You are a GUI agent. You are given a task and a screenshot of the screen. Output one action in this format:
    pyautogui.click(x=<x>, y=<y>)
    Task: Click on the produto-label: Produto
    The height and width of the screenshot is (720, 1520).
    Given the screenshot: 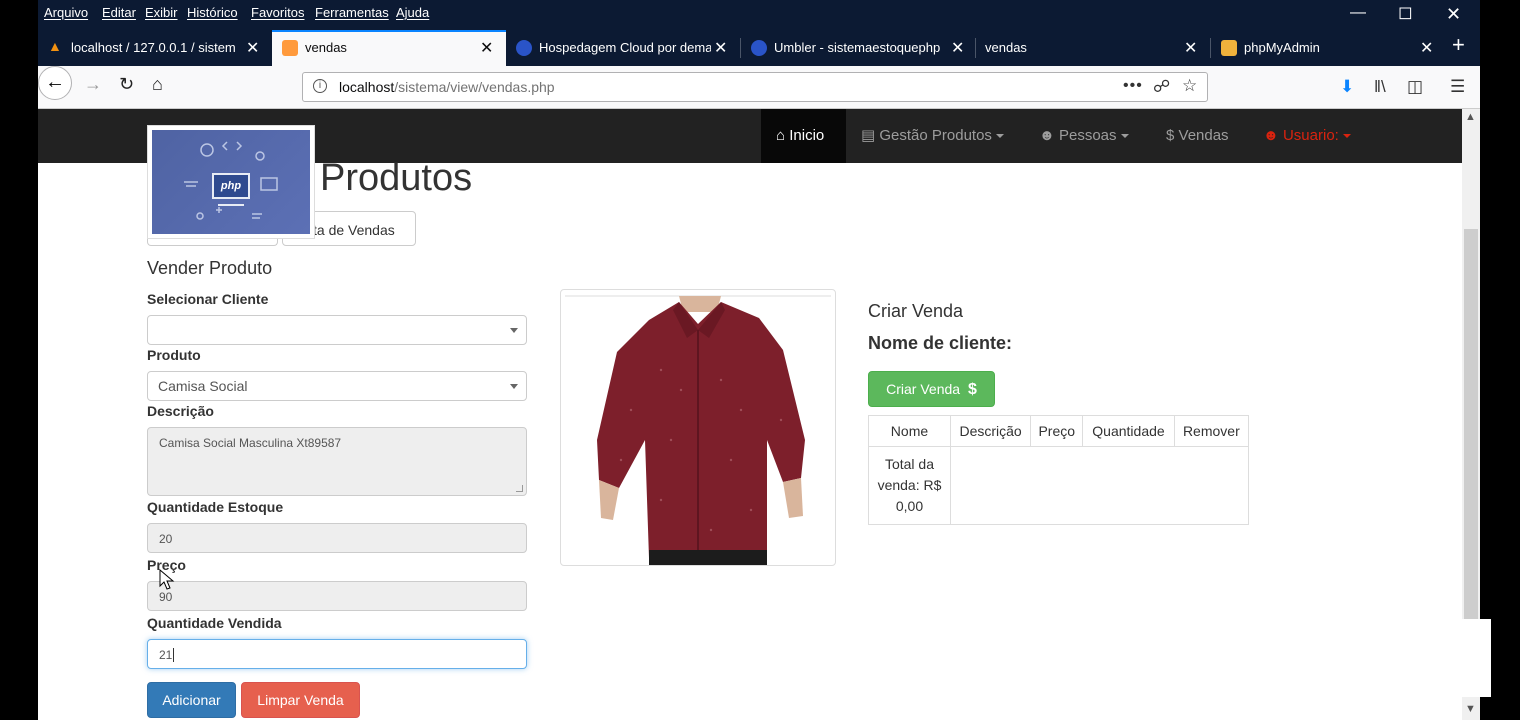 What is the action you would take?
    pyautogui.click(x=174, y=355)
    